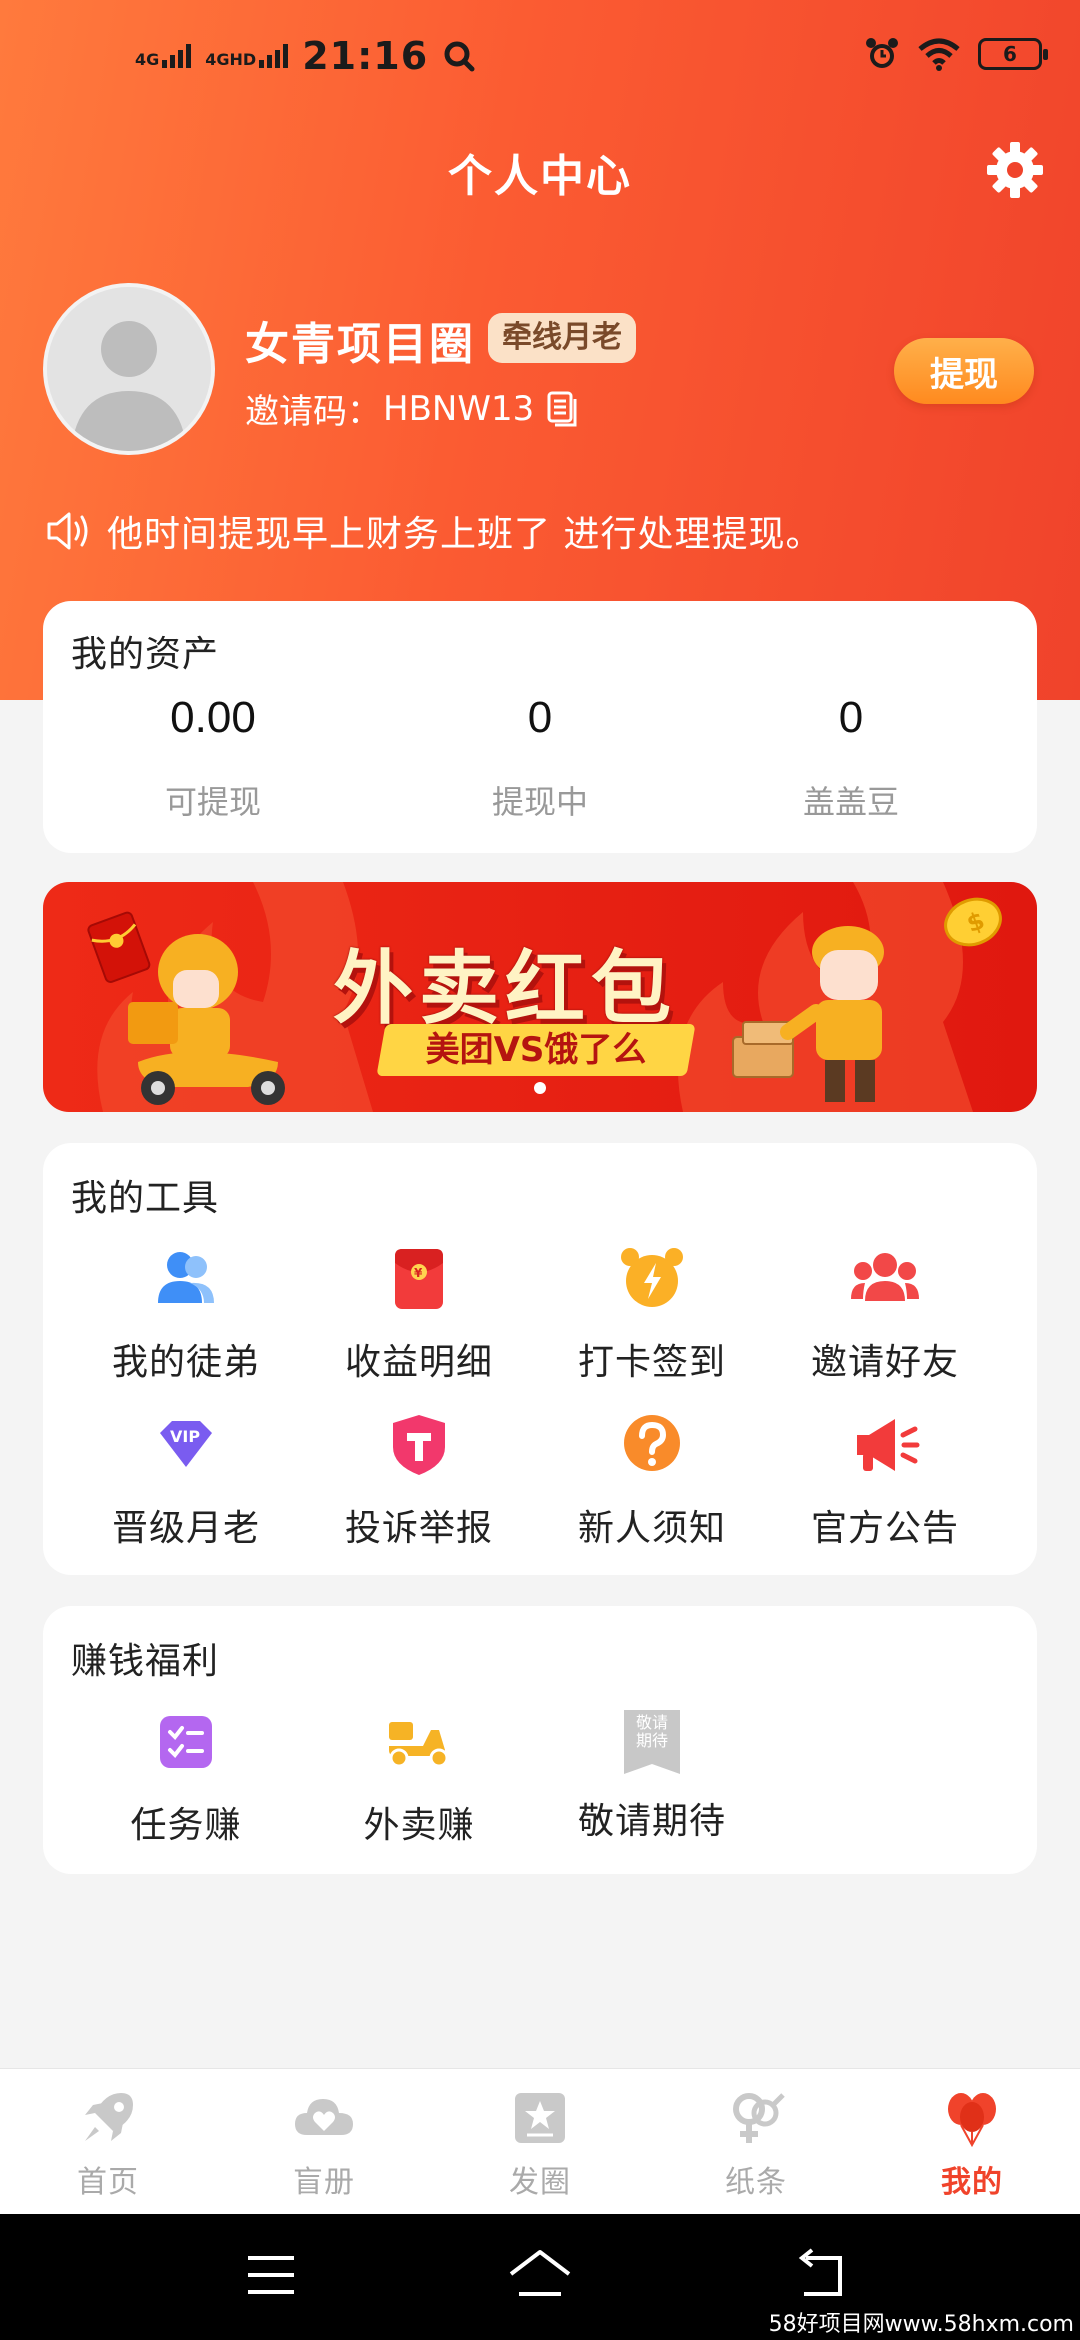 The image size is (1080, 2340). Describe the element at coordinates (652, 1731) in the screenshot. I see `bookmark-icon-text: 敬请期待` at that location.